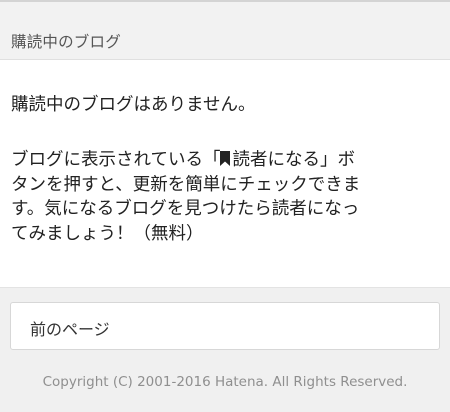 This screenshot has width=450, height=412. I want to click on instructions-line-2: タンを押すと、更新を簡単にチェックできま, so click(186, 184).